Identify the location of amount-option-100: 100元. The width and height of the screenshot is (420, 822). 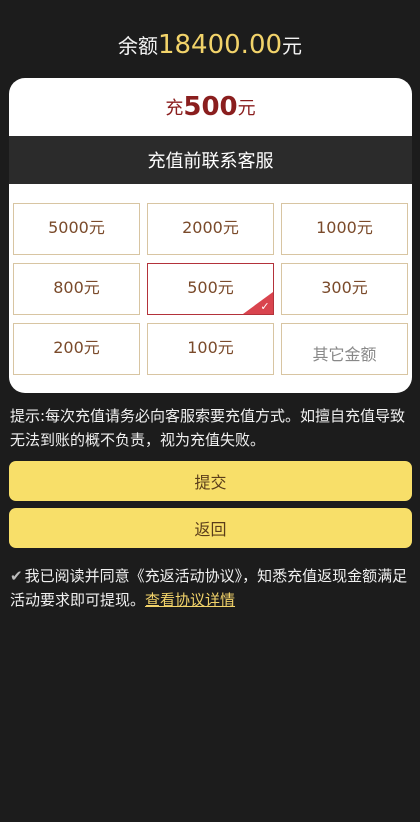
(210, 349).